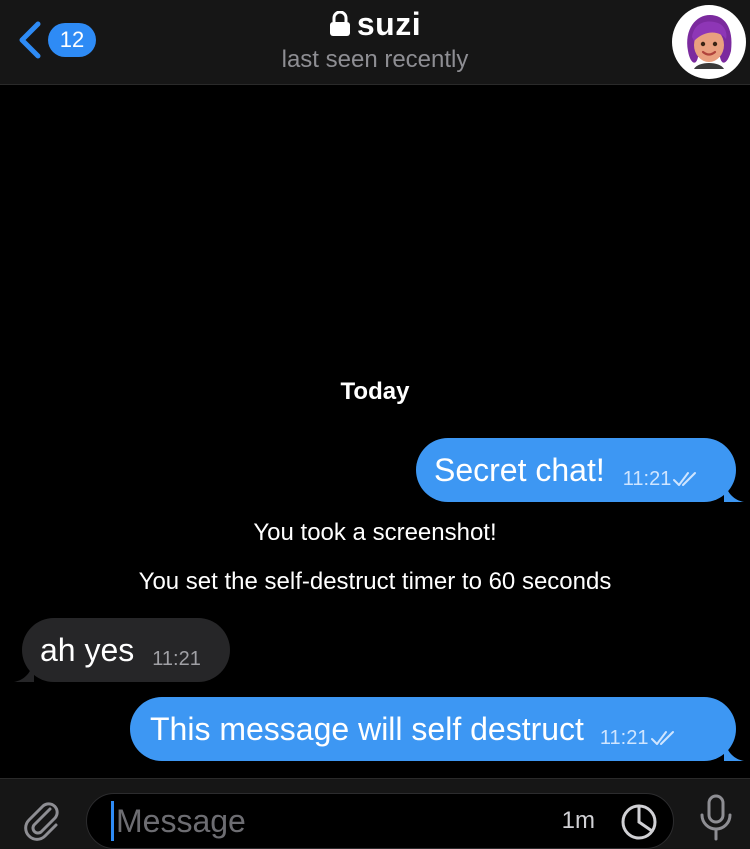 Image resolution: width=750 pixels, height=849 pixels. I want to click on avatar, so click(709, 42).